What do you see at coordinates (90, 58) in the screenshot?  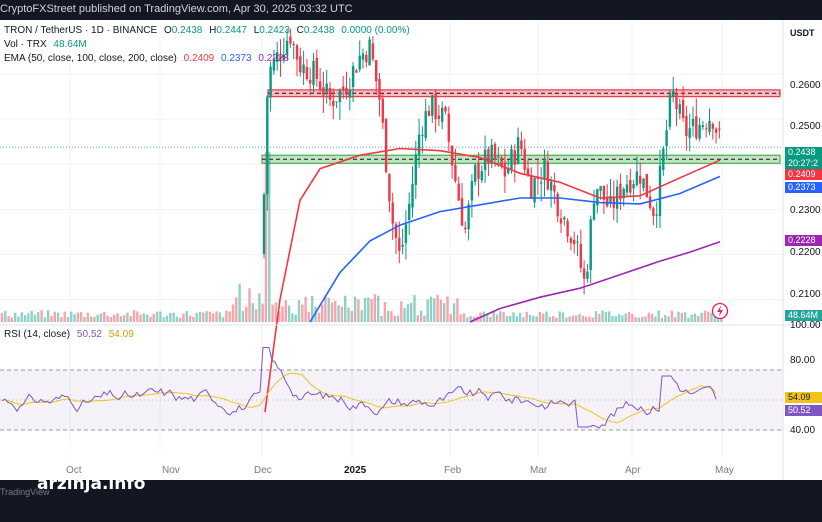 I see `ema-label: EMA (50, close, 100, close, 200, close)` at bounding box center [90, 58].